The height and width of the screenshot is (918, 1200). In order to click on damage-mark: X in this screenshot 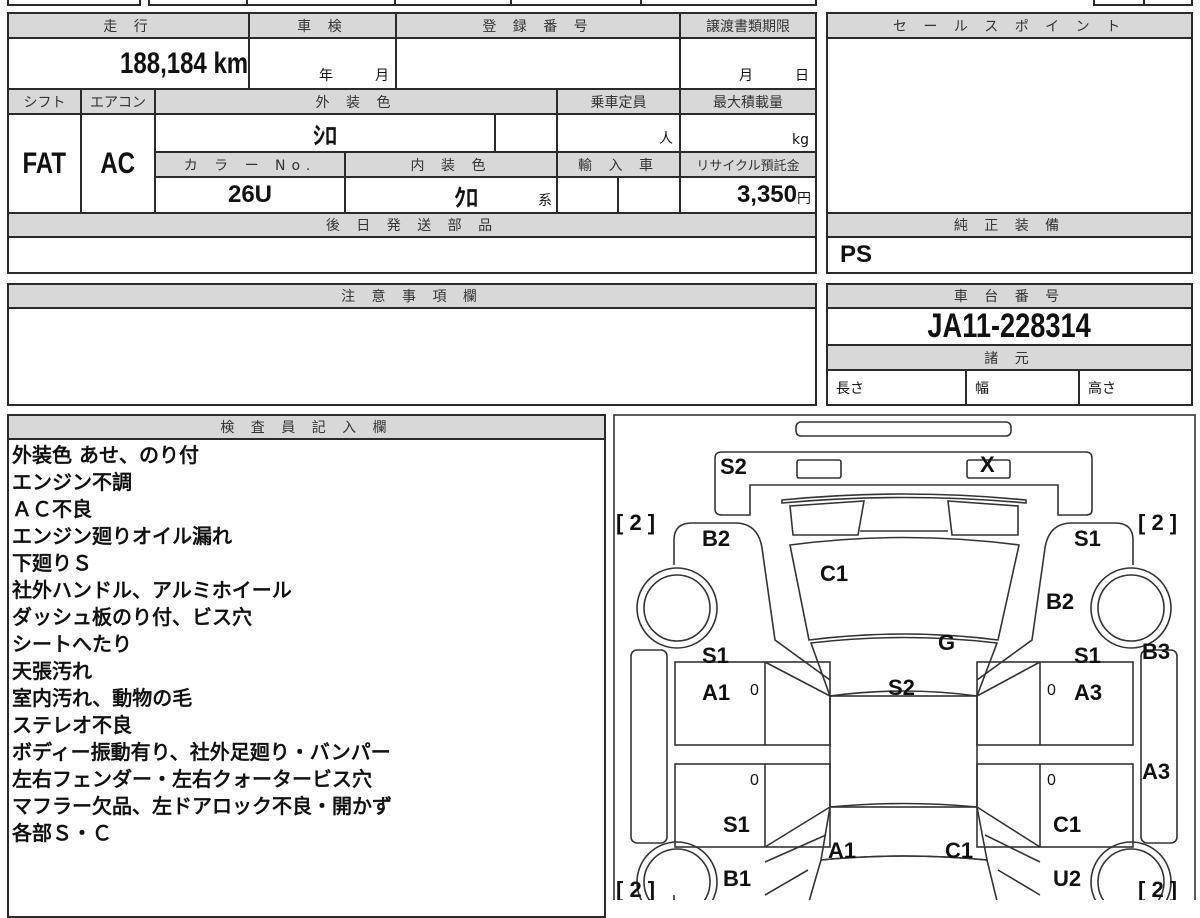, I will do `click(987, 464)`.